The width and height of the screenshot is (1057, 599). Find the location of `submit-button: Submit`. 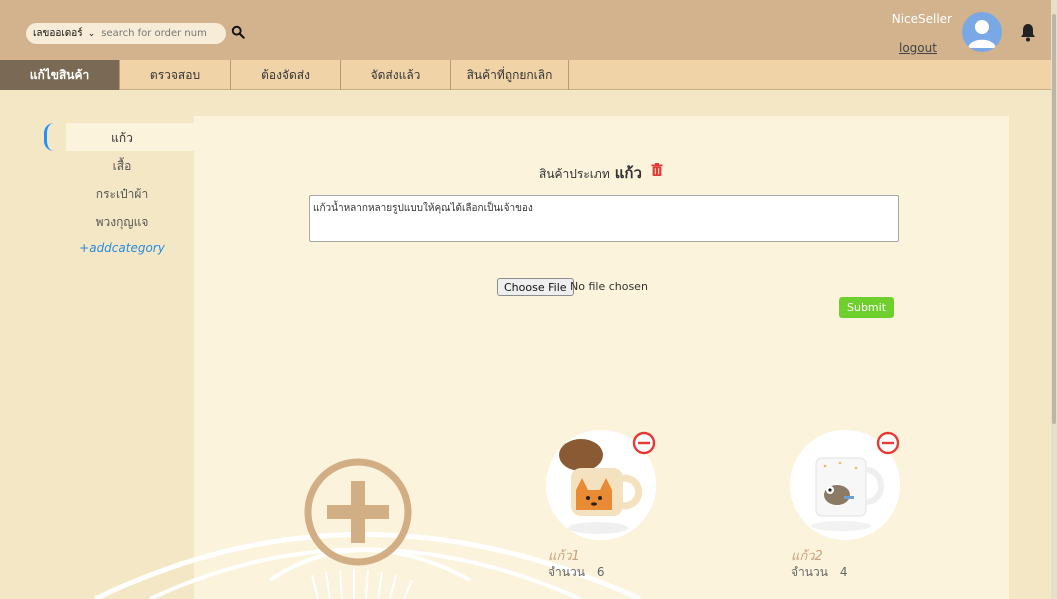

submit-button: Submit is located at coordinates (866, 307).